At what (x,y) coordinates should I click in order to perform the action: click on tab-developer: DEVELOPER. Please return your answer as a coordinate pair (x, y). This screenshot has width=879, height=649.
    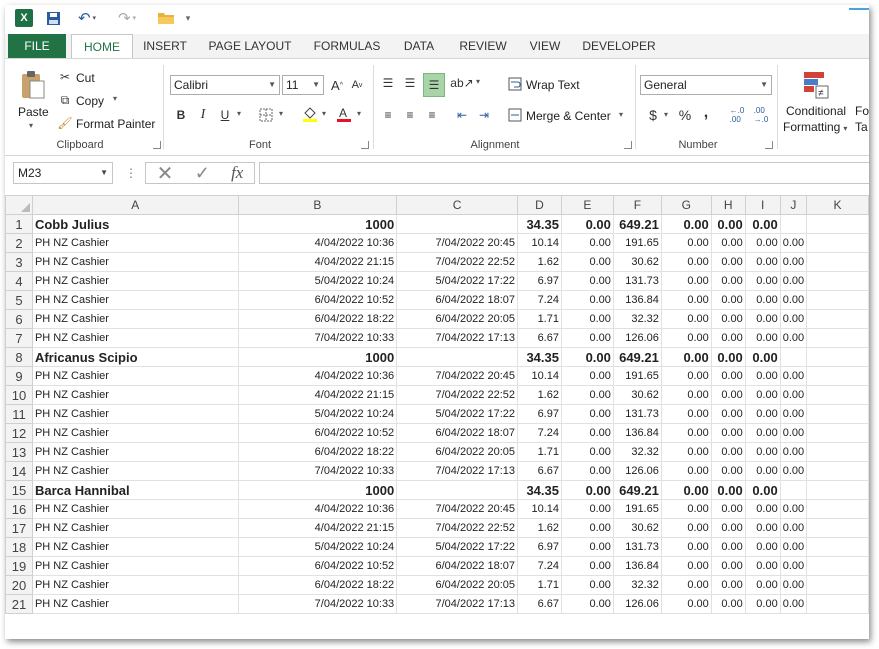
    Looking at the image, I should click on (619, 46).